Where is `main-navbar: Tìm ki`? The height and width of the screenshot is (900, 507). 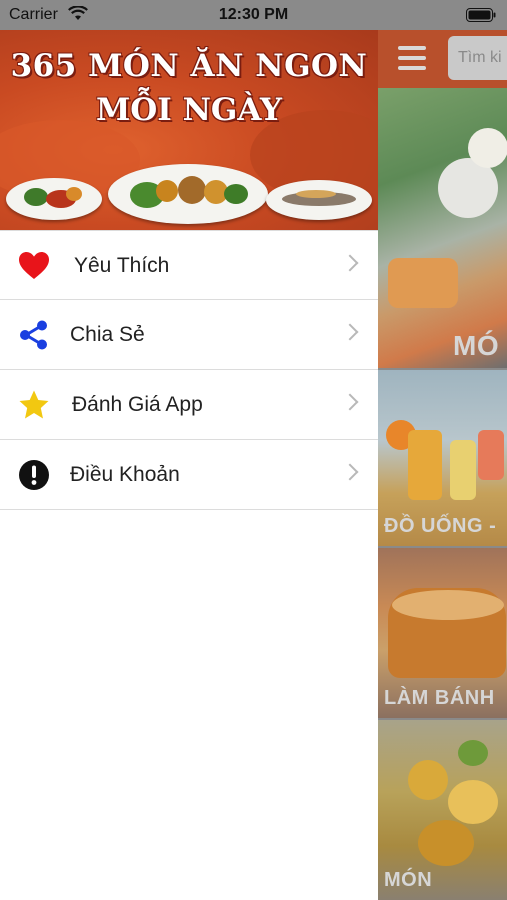 main-navbar: Tìm ki is located at coordinates (442, 59).